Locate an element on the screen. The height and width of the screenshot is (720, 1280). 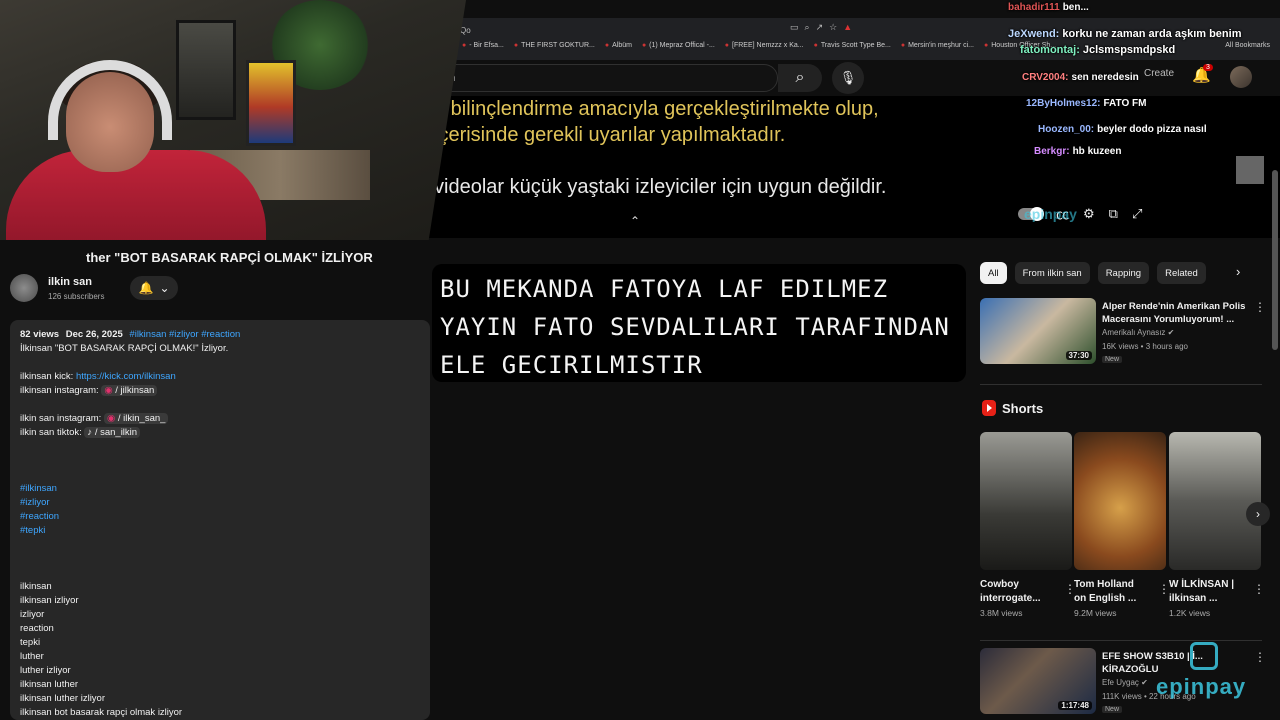
miniplayer-icon: ⧉ is located at coordinates (1113, 214).